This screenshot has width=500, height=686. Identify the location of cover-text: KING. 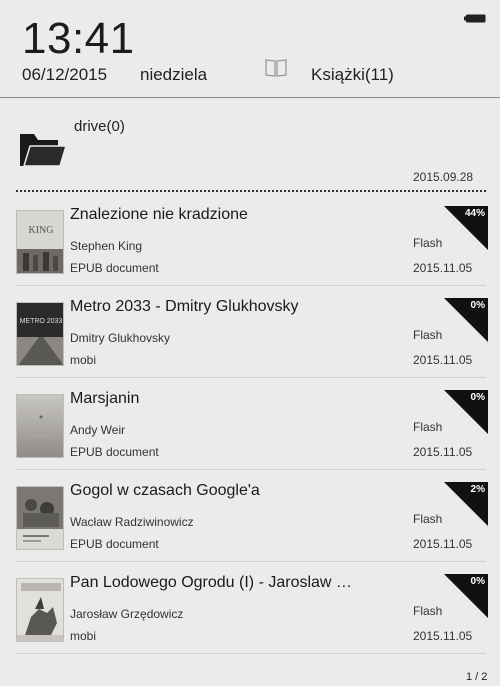
(41, 230).